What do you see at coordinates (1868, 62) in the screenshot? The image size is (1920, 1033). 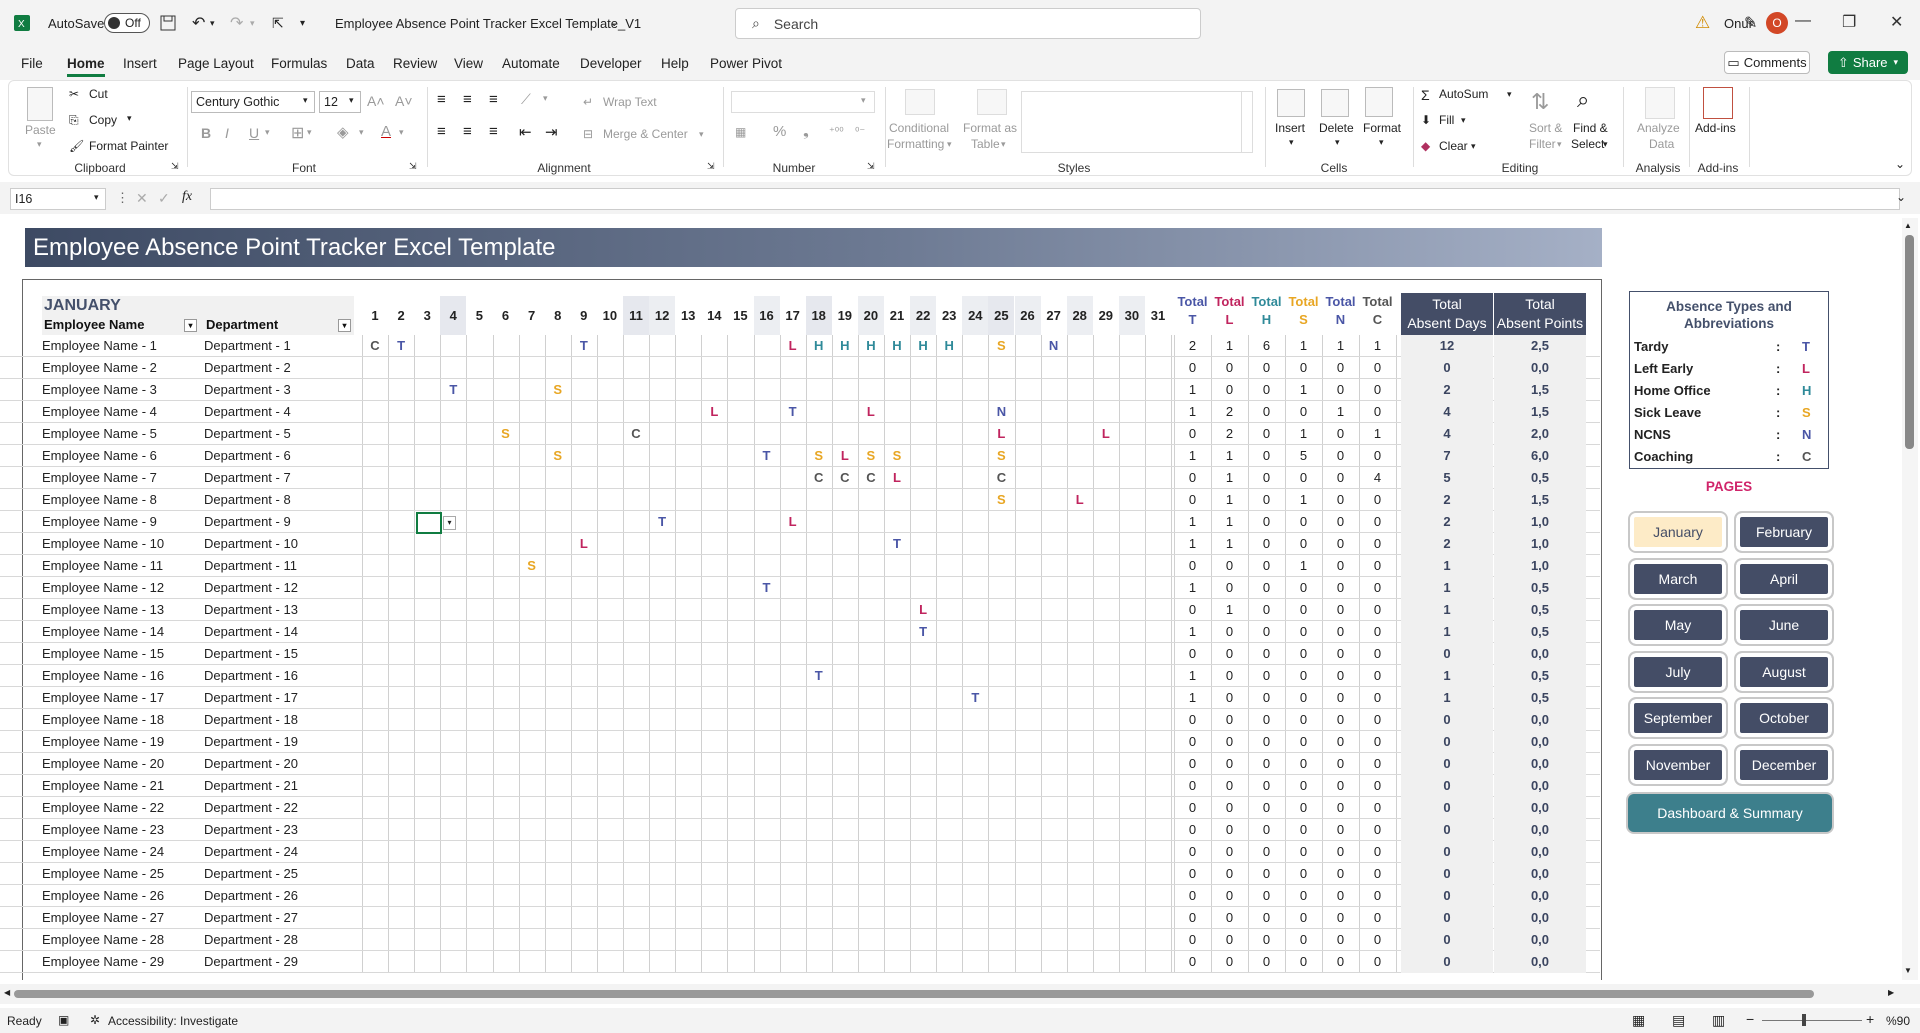 I see `share-button: ⇧ Share ▾` at bounding box center [1868, 62].